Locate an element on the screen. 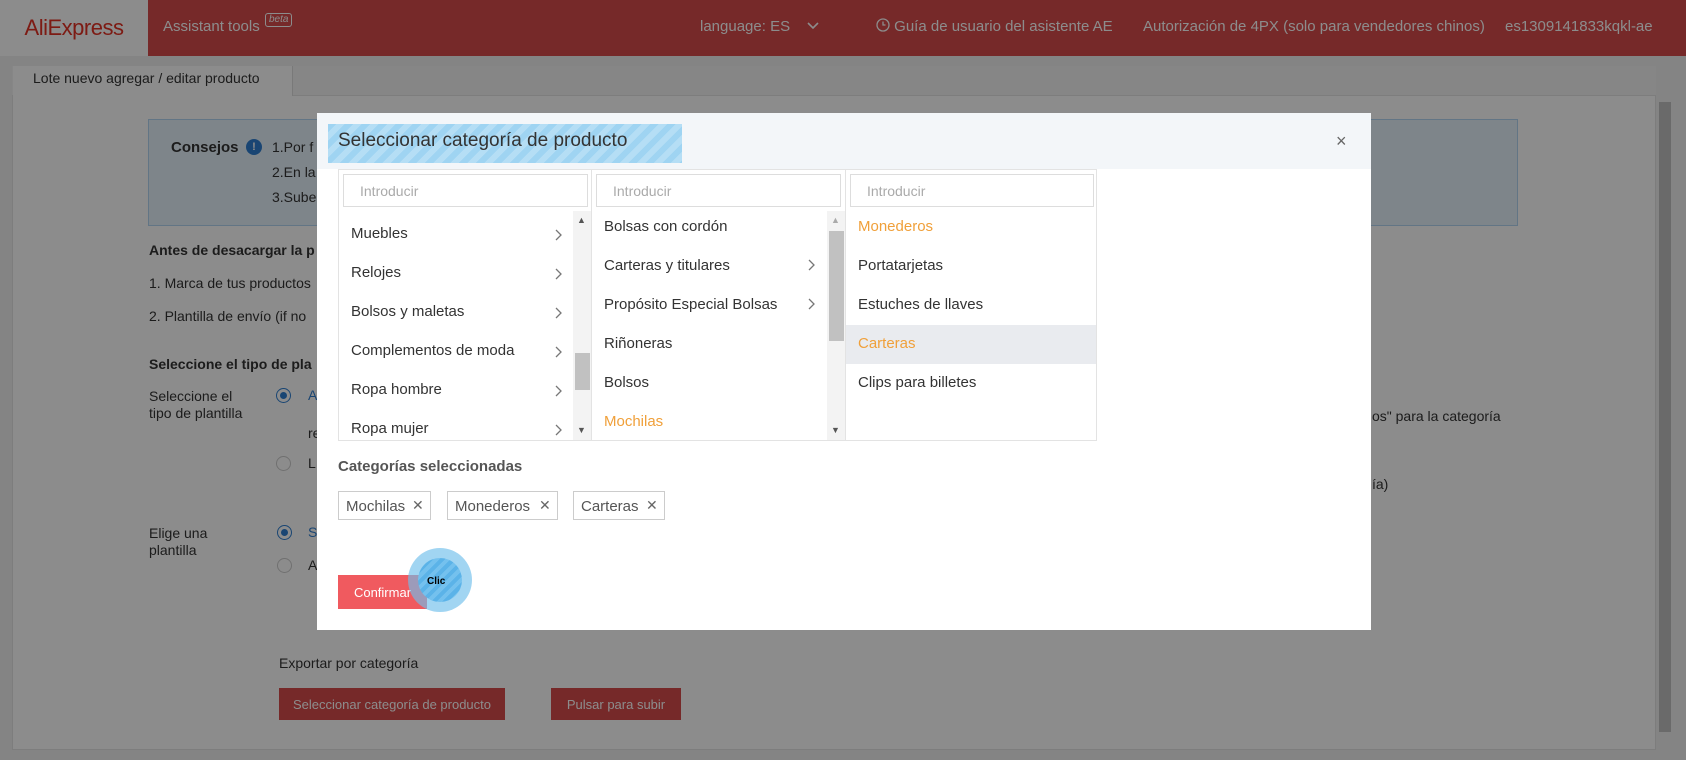 Image resolution: width=1686 pixels, height=760 pixels. category-item: Carteras y titulares is located at coordinates (709, 266).